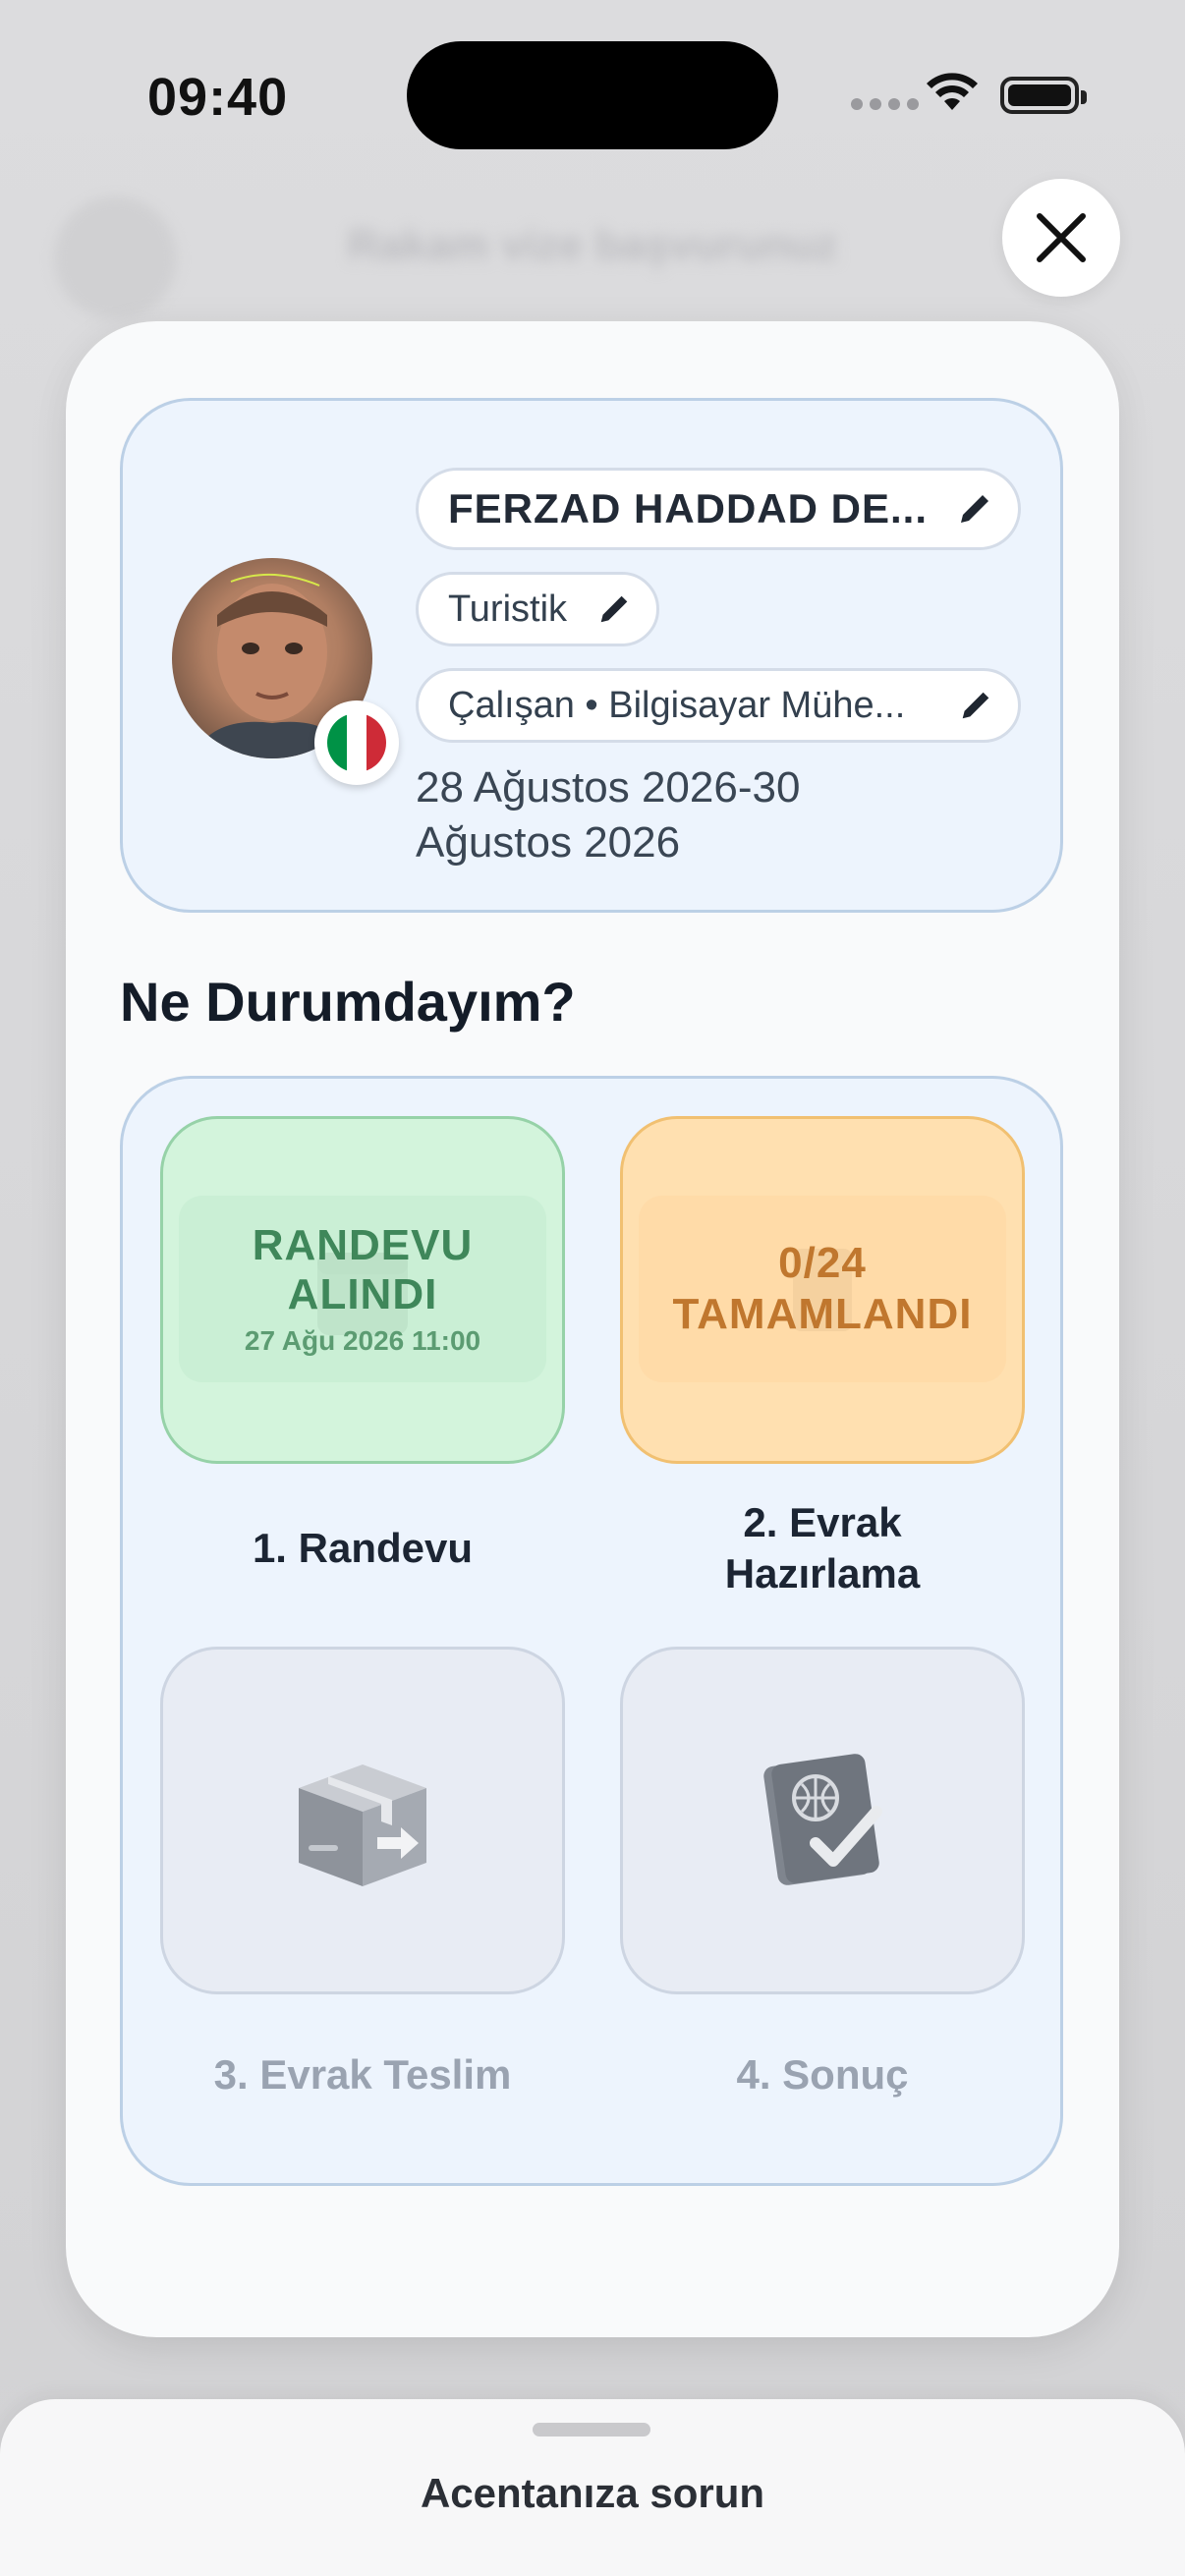 The image size is (1185, 2576). Describe the element at coordinates (508, 609) in the screenshot. I see `visa-type: Turistik` at that location.